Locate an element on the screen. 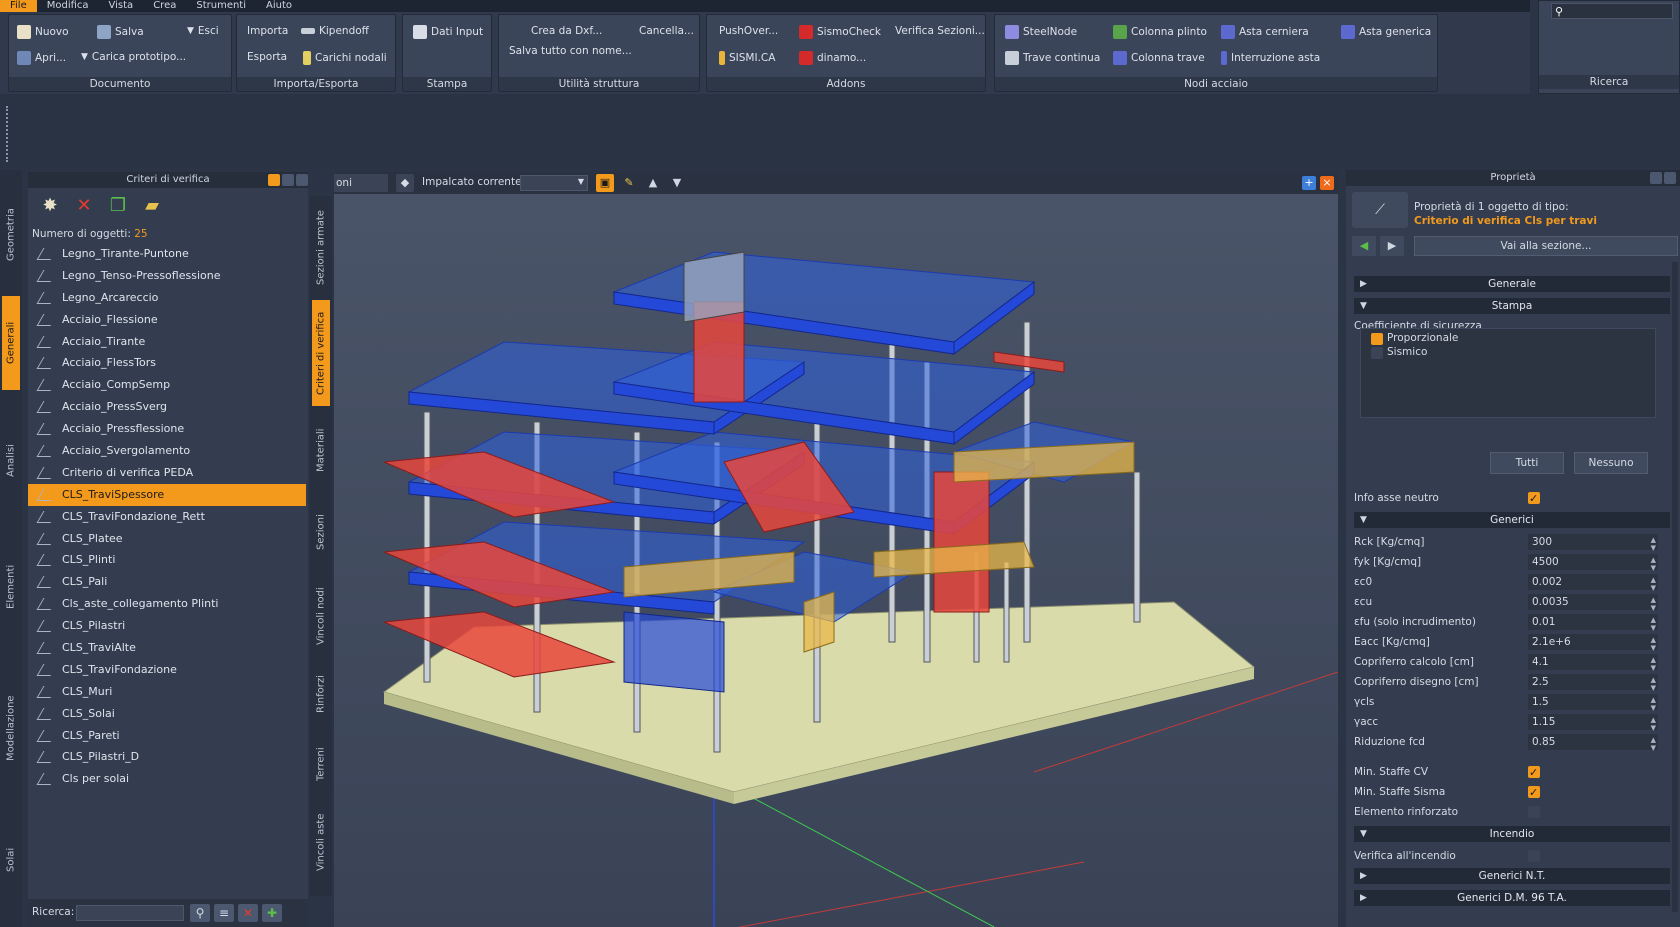 The height and width of the screenshot is (927, 1680). nessuno-button: Nessuno is located at coordinates (1611, 463).